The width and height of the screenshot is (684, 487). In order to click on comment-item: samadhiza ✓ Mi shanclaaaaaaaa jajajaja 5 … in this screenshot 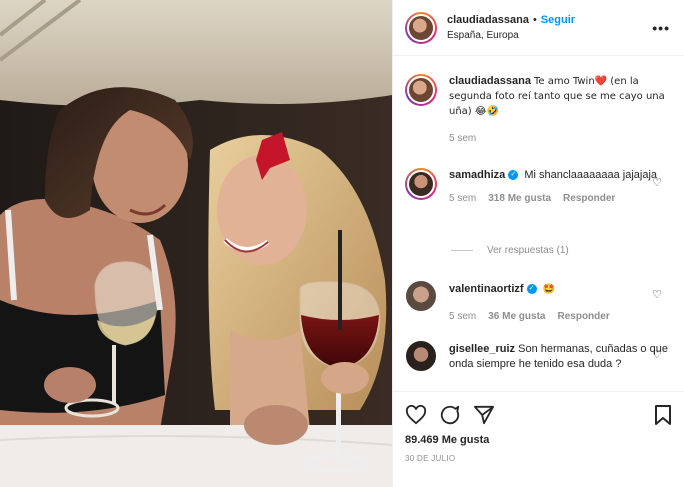, I will do `click(537, 186)`.